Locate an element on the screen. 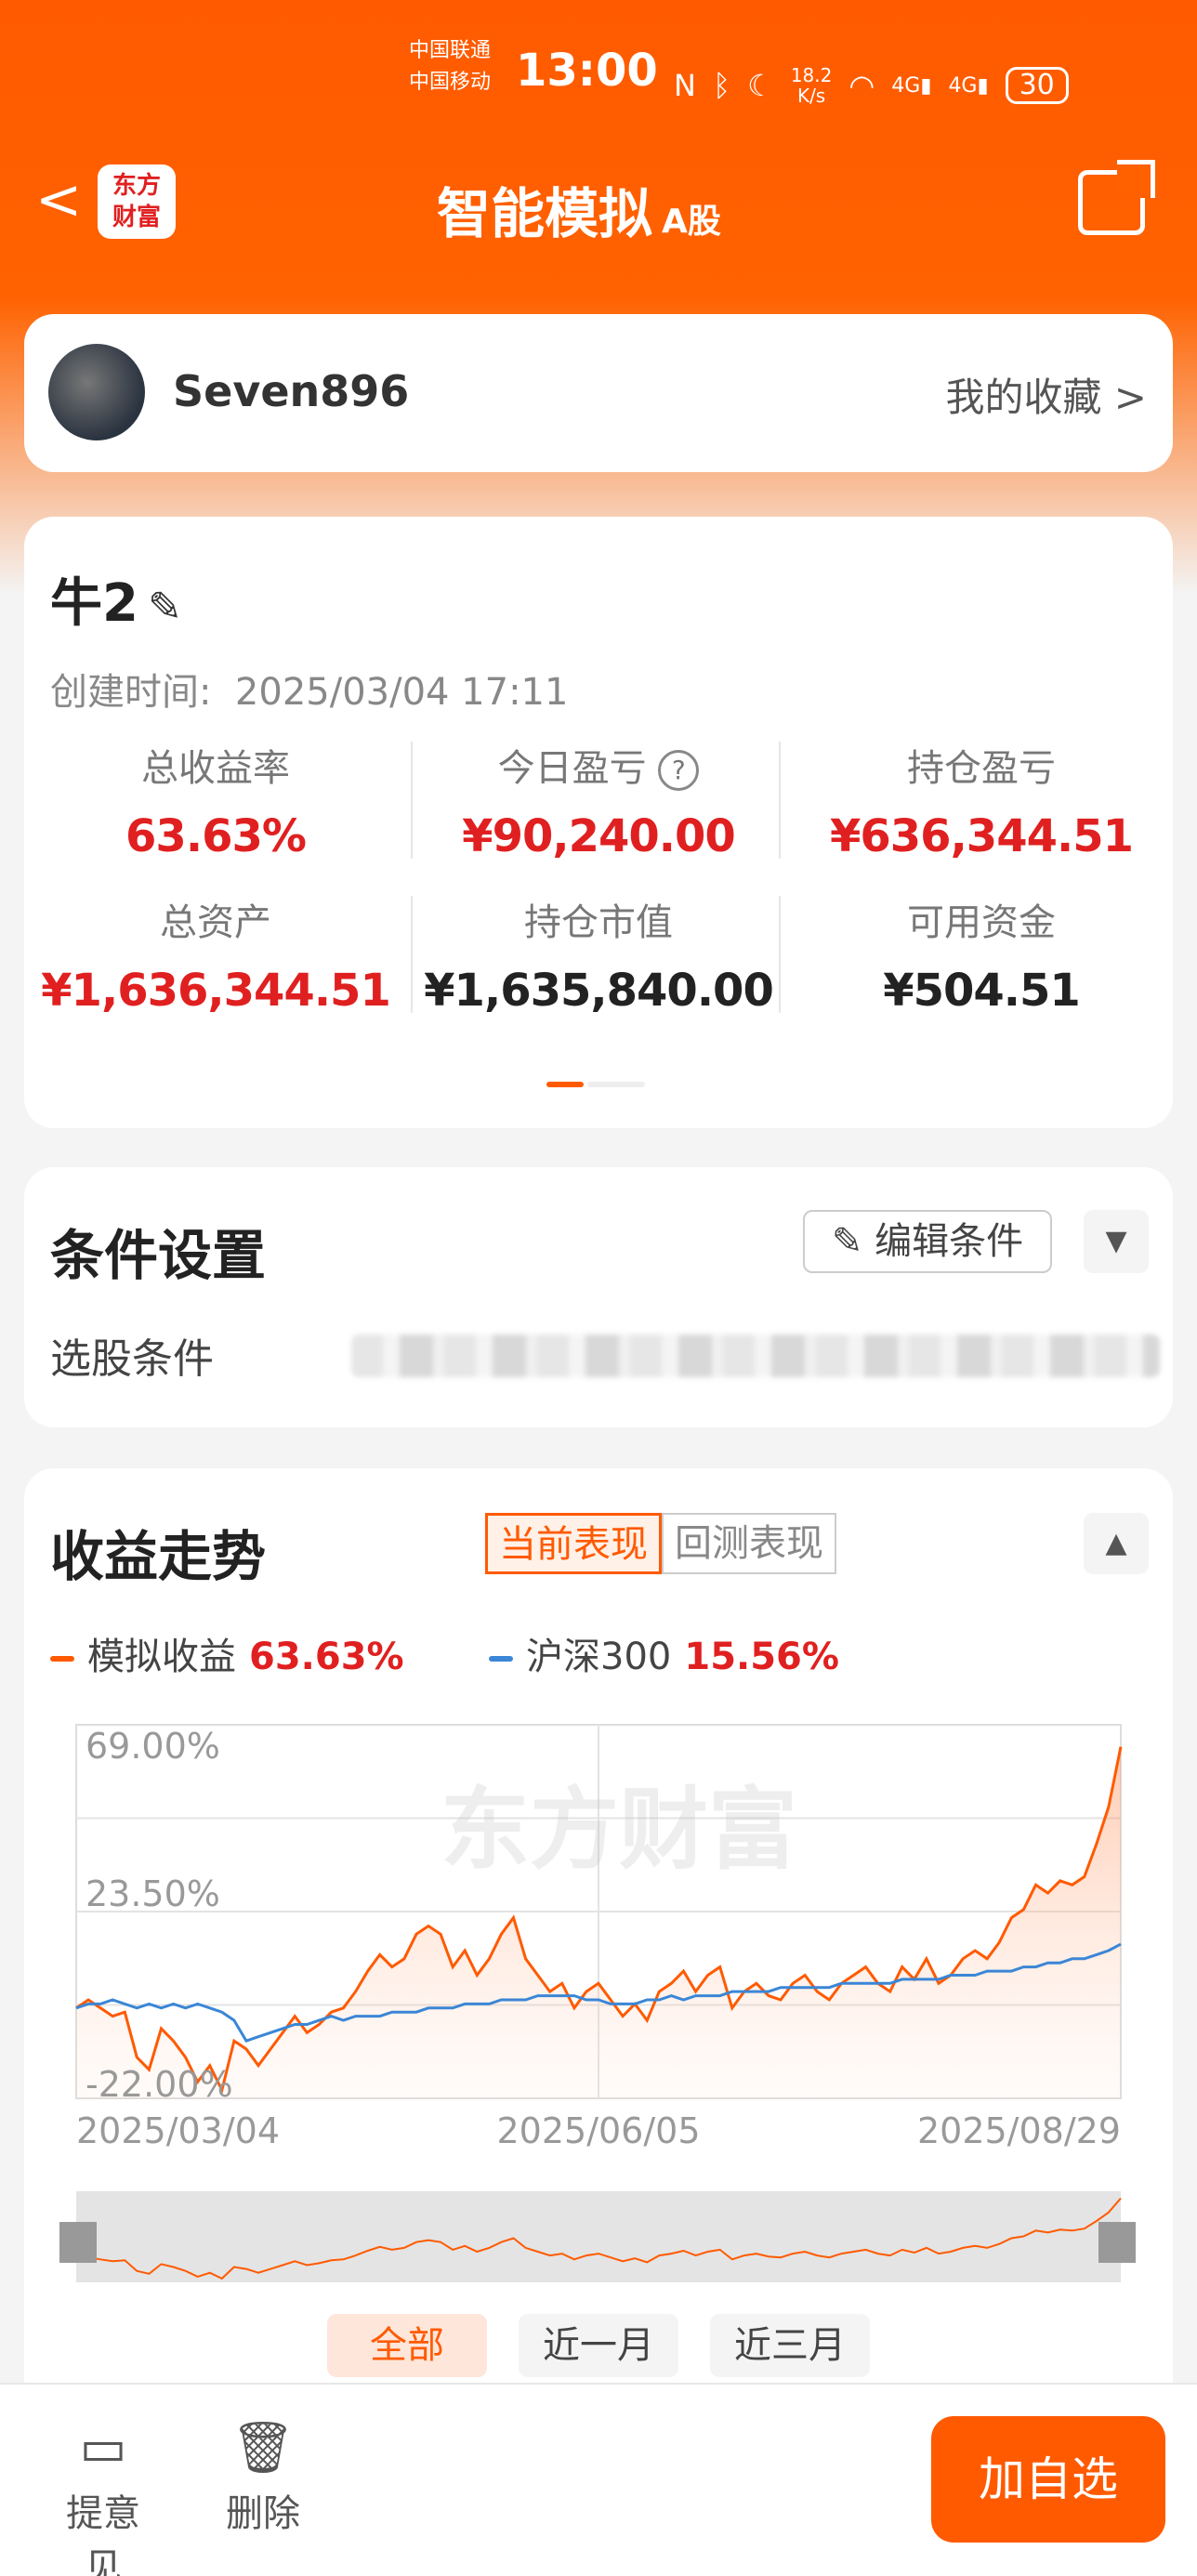 The image size is (1197, 2576). stat-total-return: 总收益率 63.63% is located at coordinates (215, 800).